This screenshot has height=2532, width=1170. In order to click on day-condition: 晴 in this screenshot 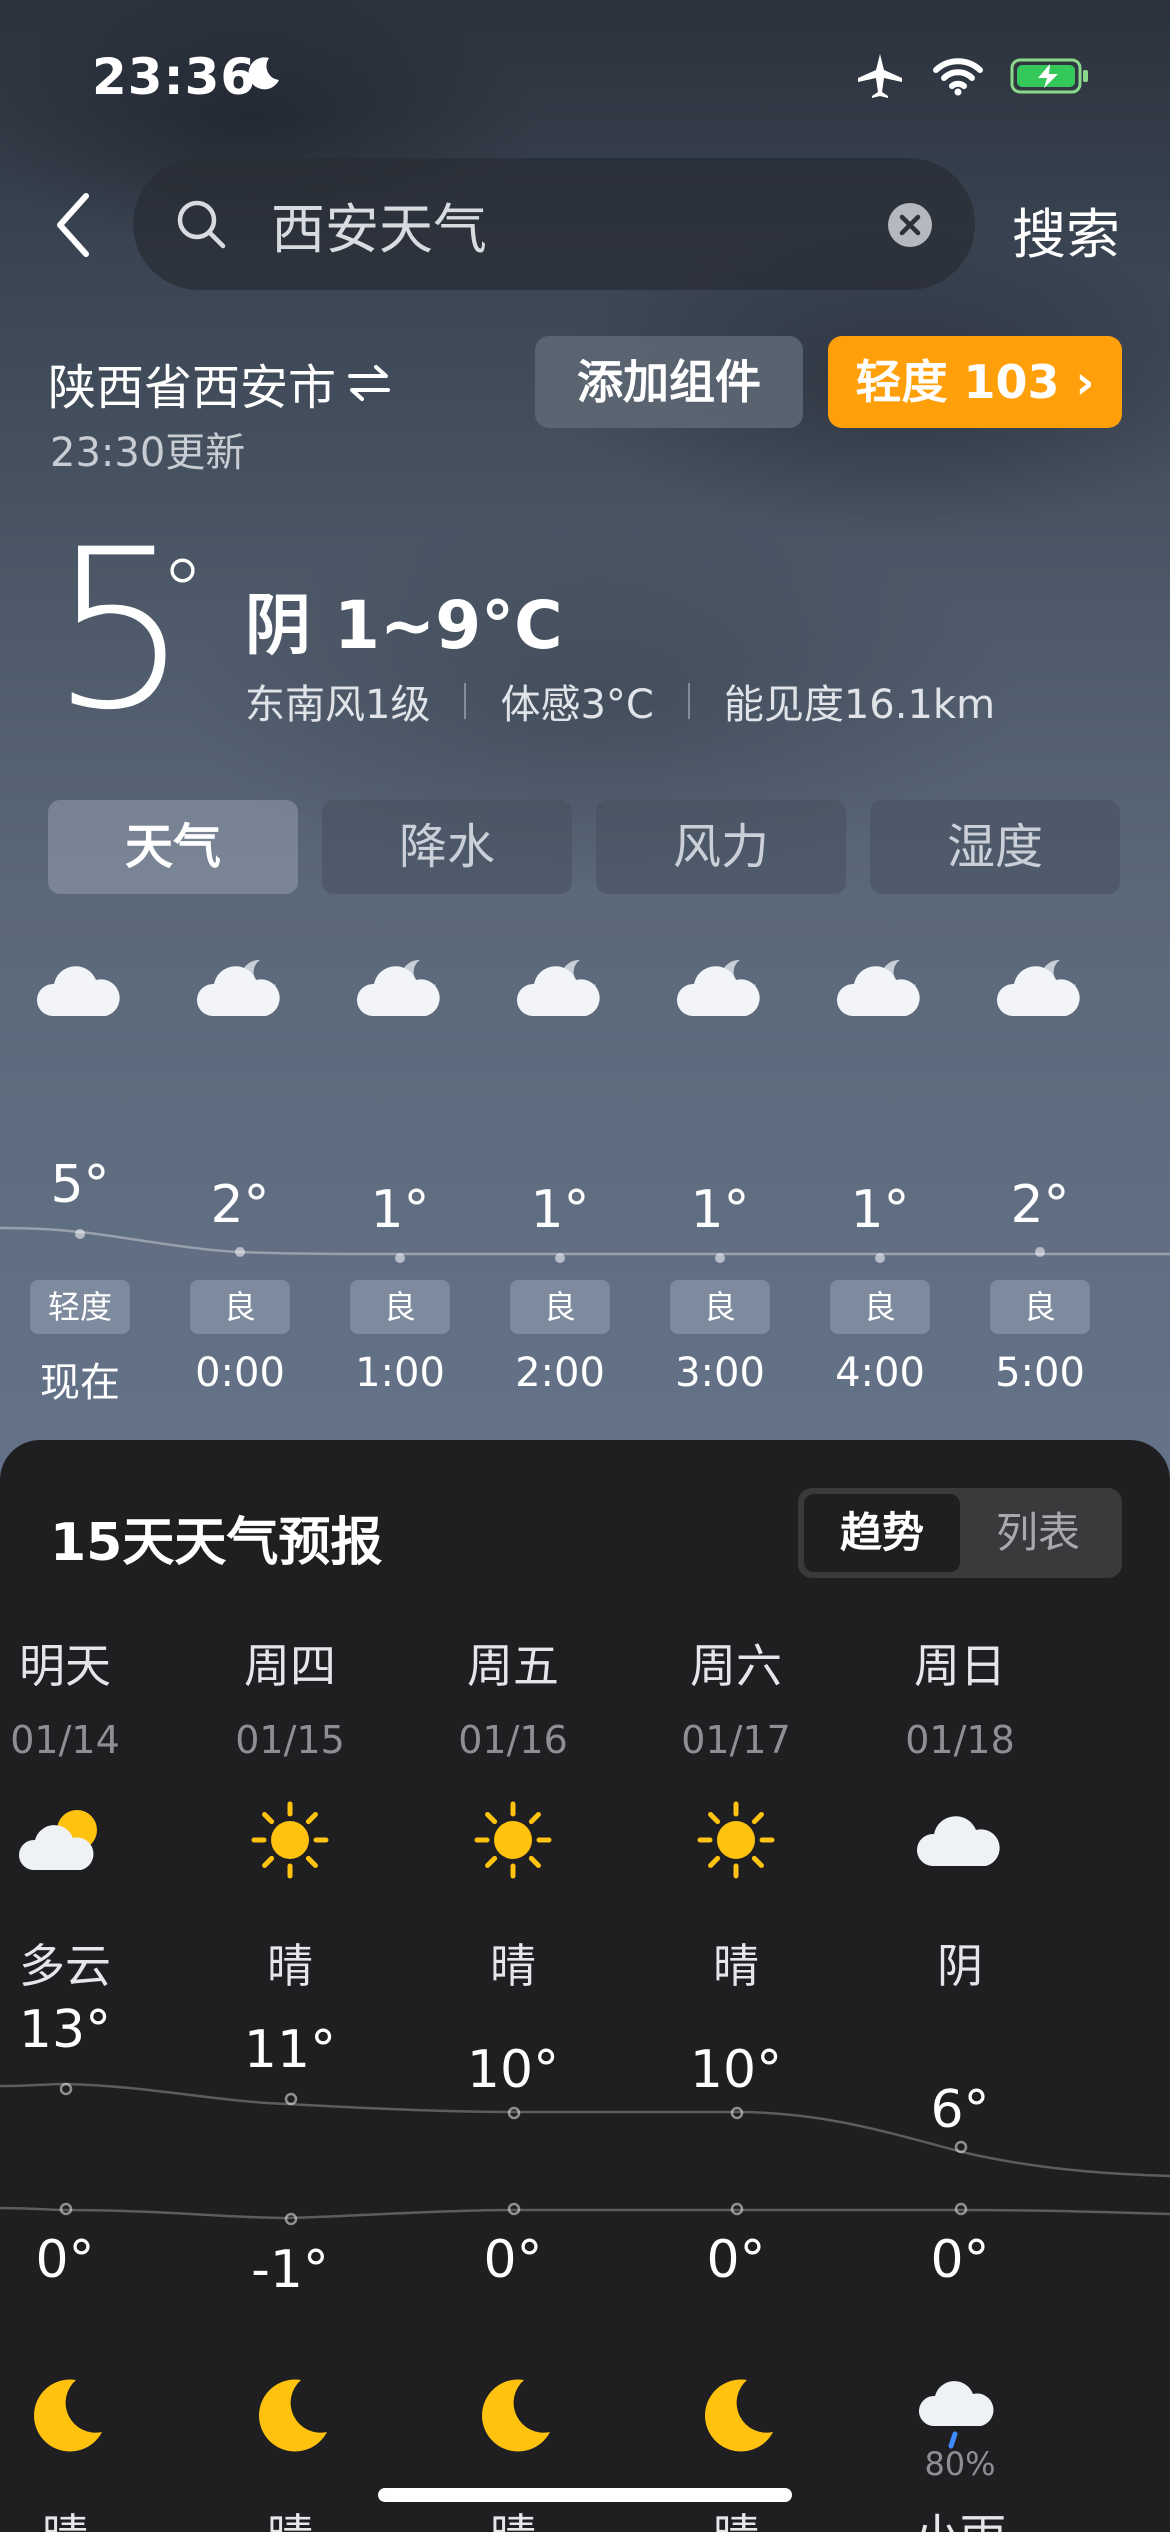, I will do `click(290, 1966)`.